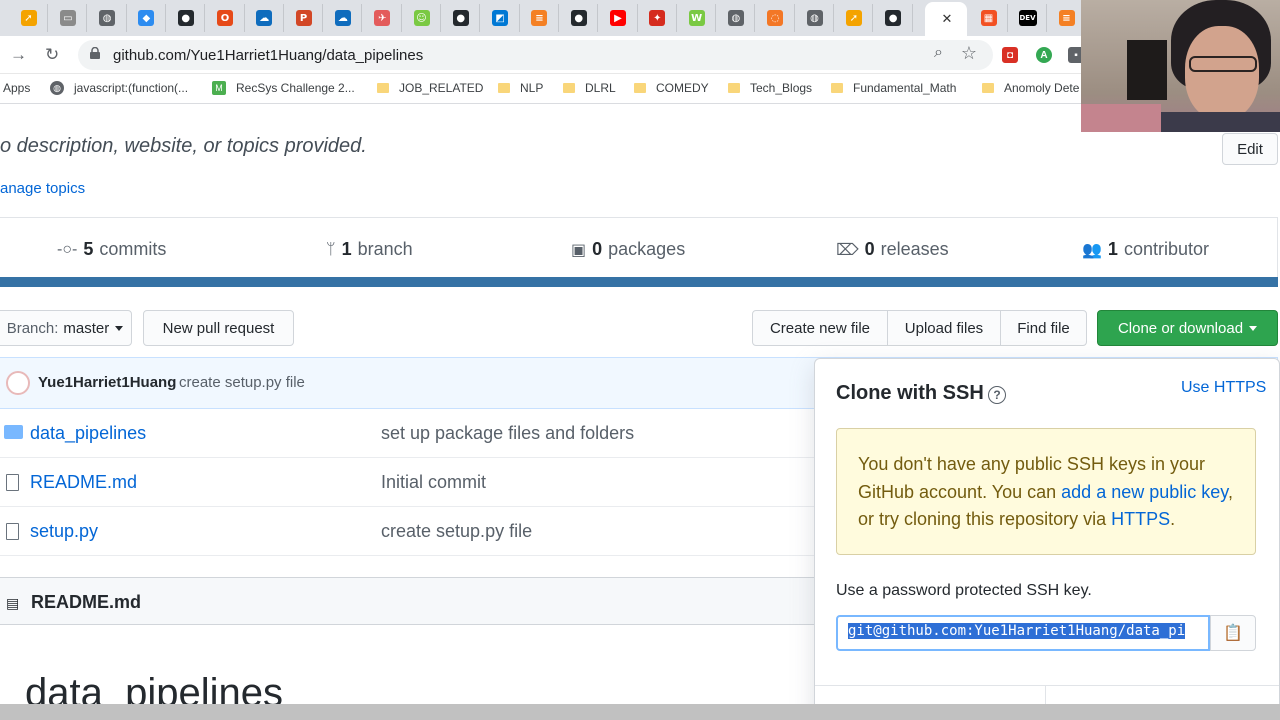  What do you see at coordinates (369, 249) in the screenshot?
I see `branch-link: ᛘ 1 branch` at bounding box center [369, 249].